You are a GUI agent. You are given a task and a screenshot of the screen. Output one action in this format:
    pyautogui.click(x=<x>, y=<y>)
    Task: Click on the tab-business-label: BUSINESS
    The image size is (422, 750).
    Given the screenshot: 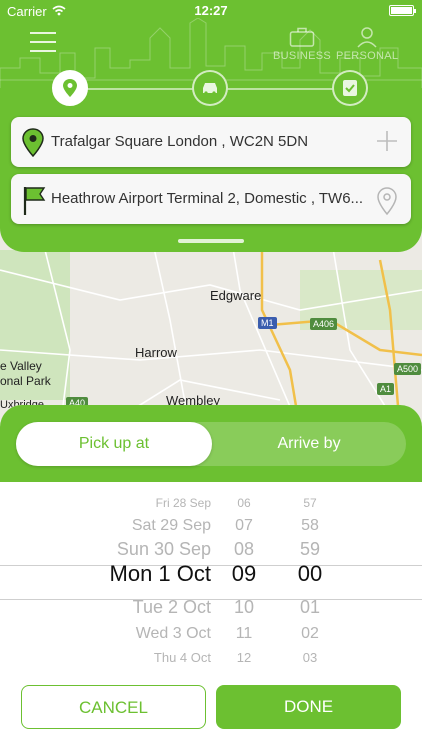 What is the action you would take?
    pyautogui.click(x=302, y=56)
    